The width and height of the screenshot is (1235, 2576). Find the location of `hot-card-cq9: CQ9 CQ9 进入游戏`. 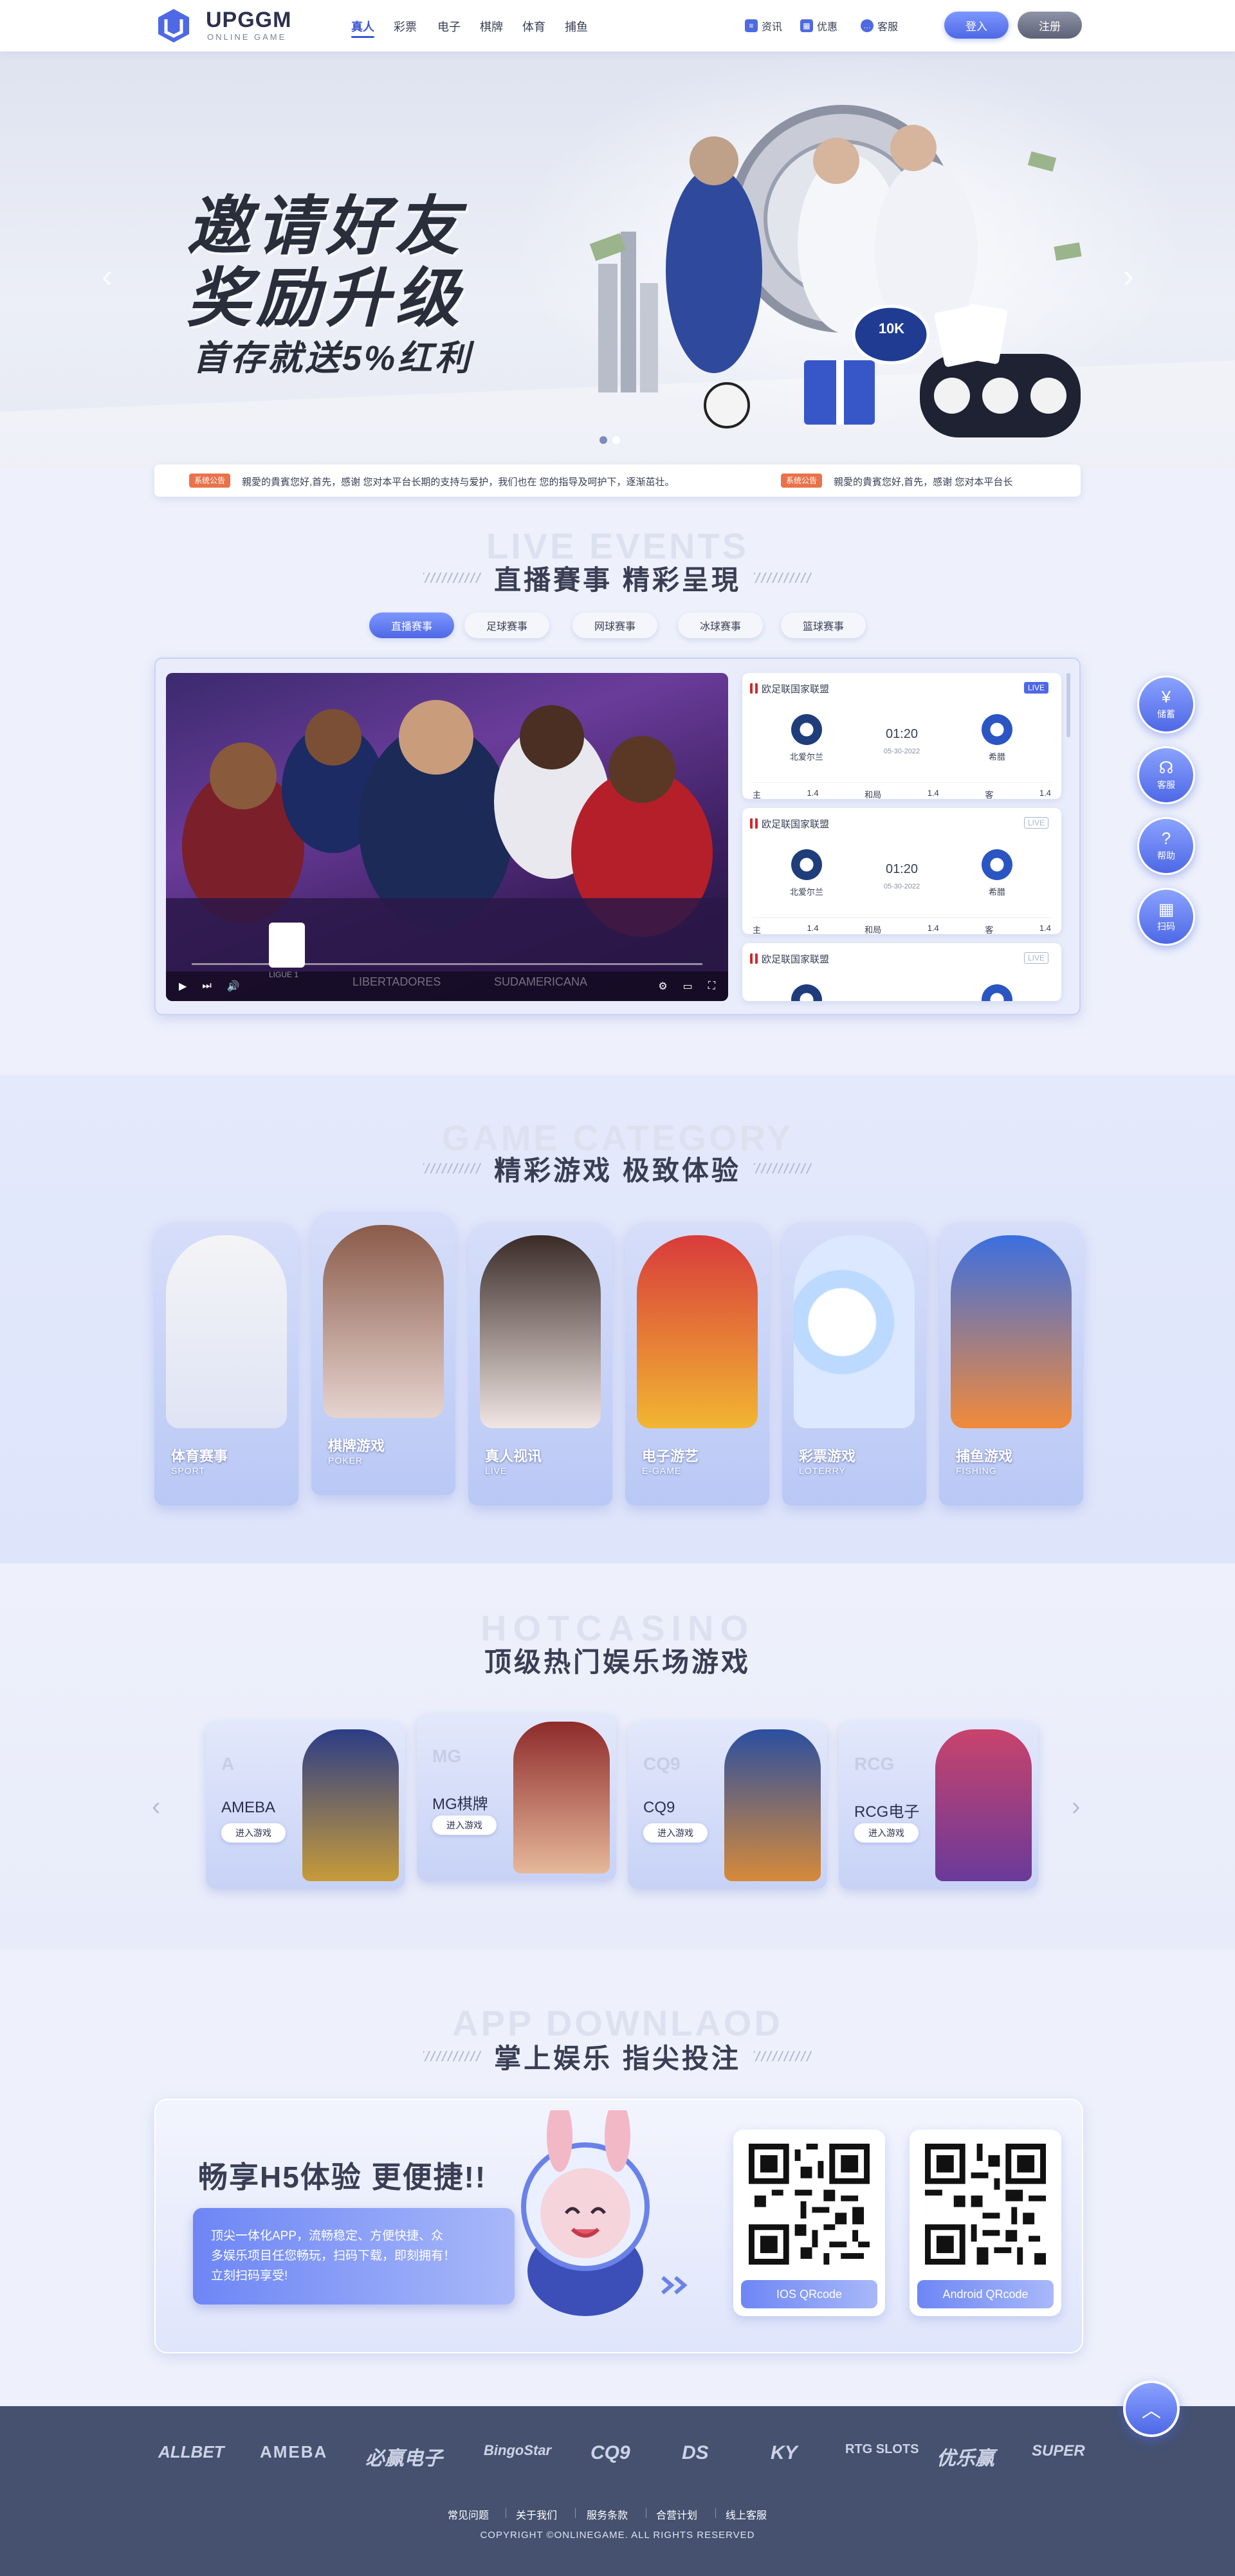

hot-card-cq9: CQ9 CQ9 进入游戏 is located at coordinates (727, 1805).